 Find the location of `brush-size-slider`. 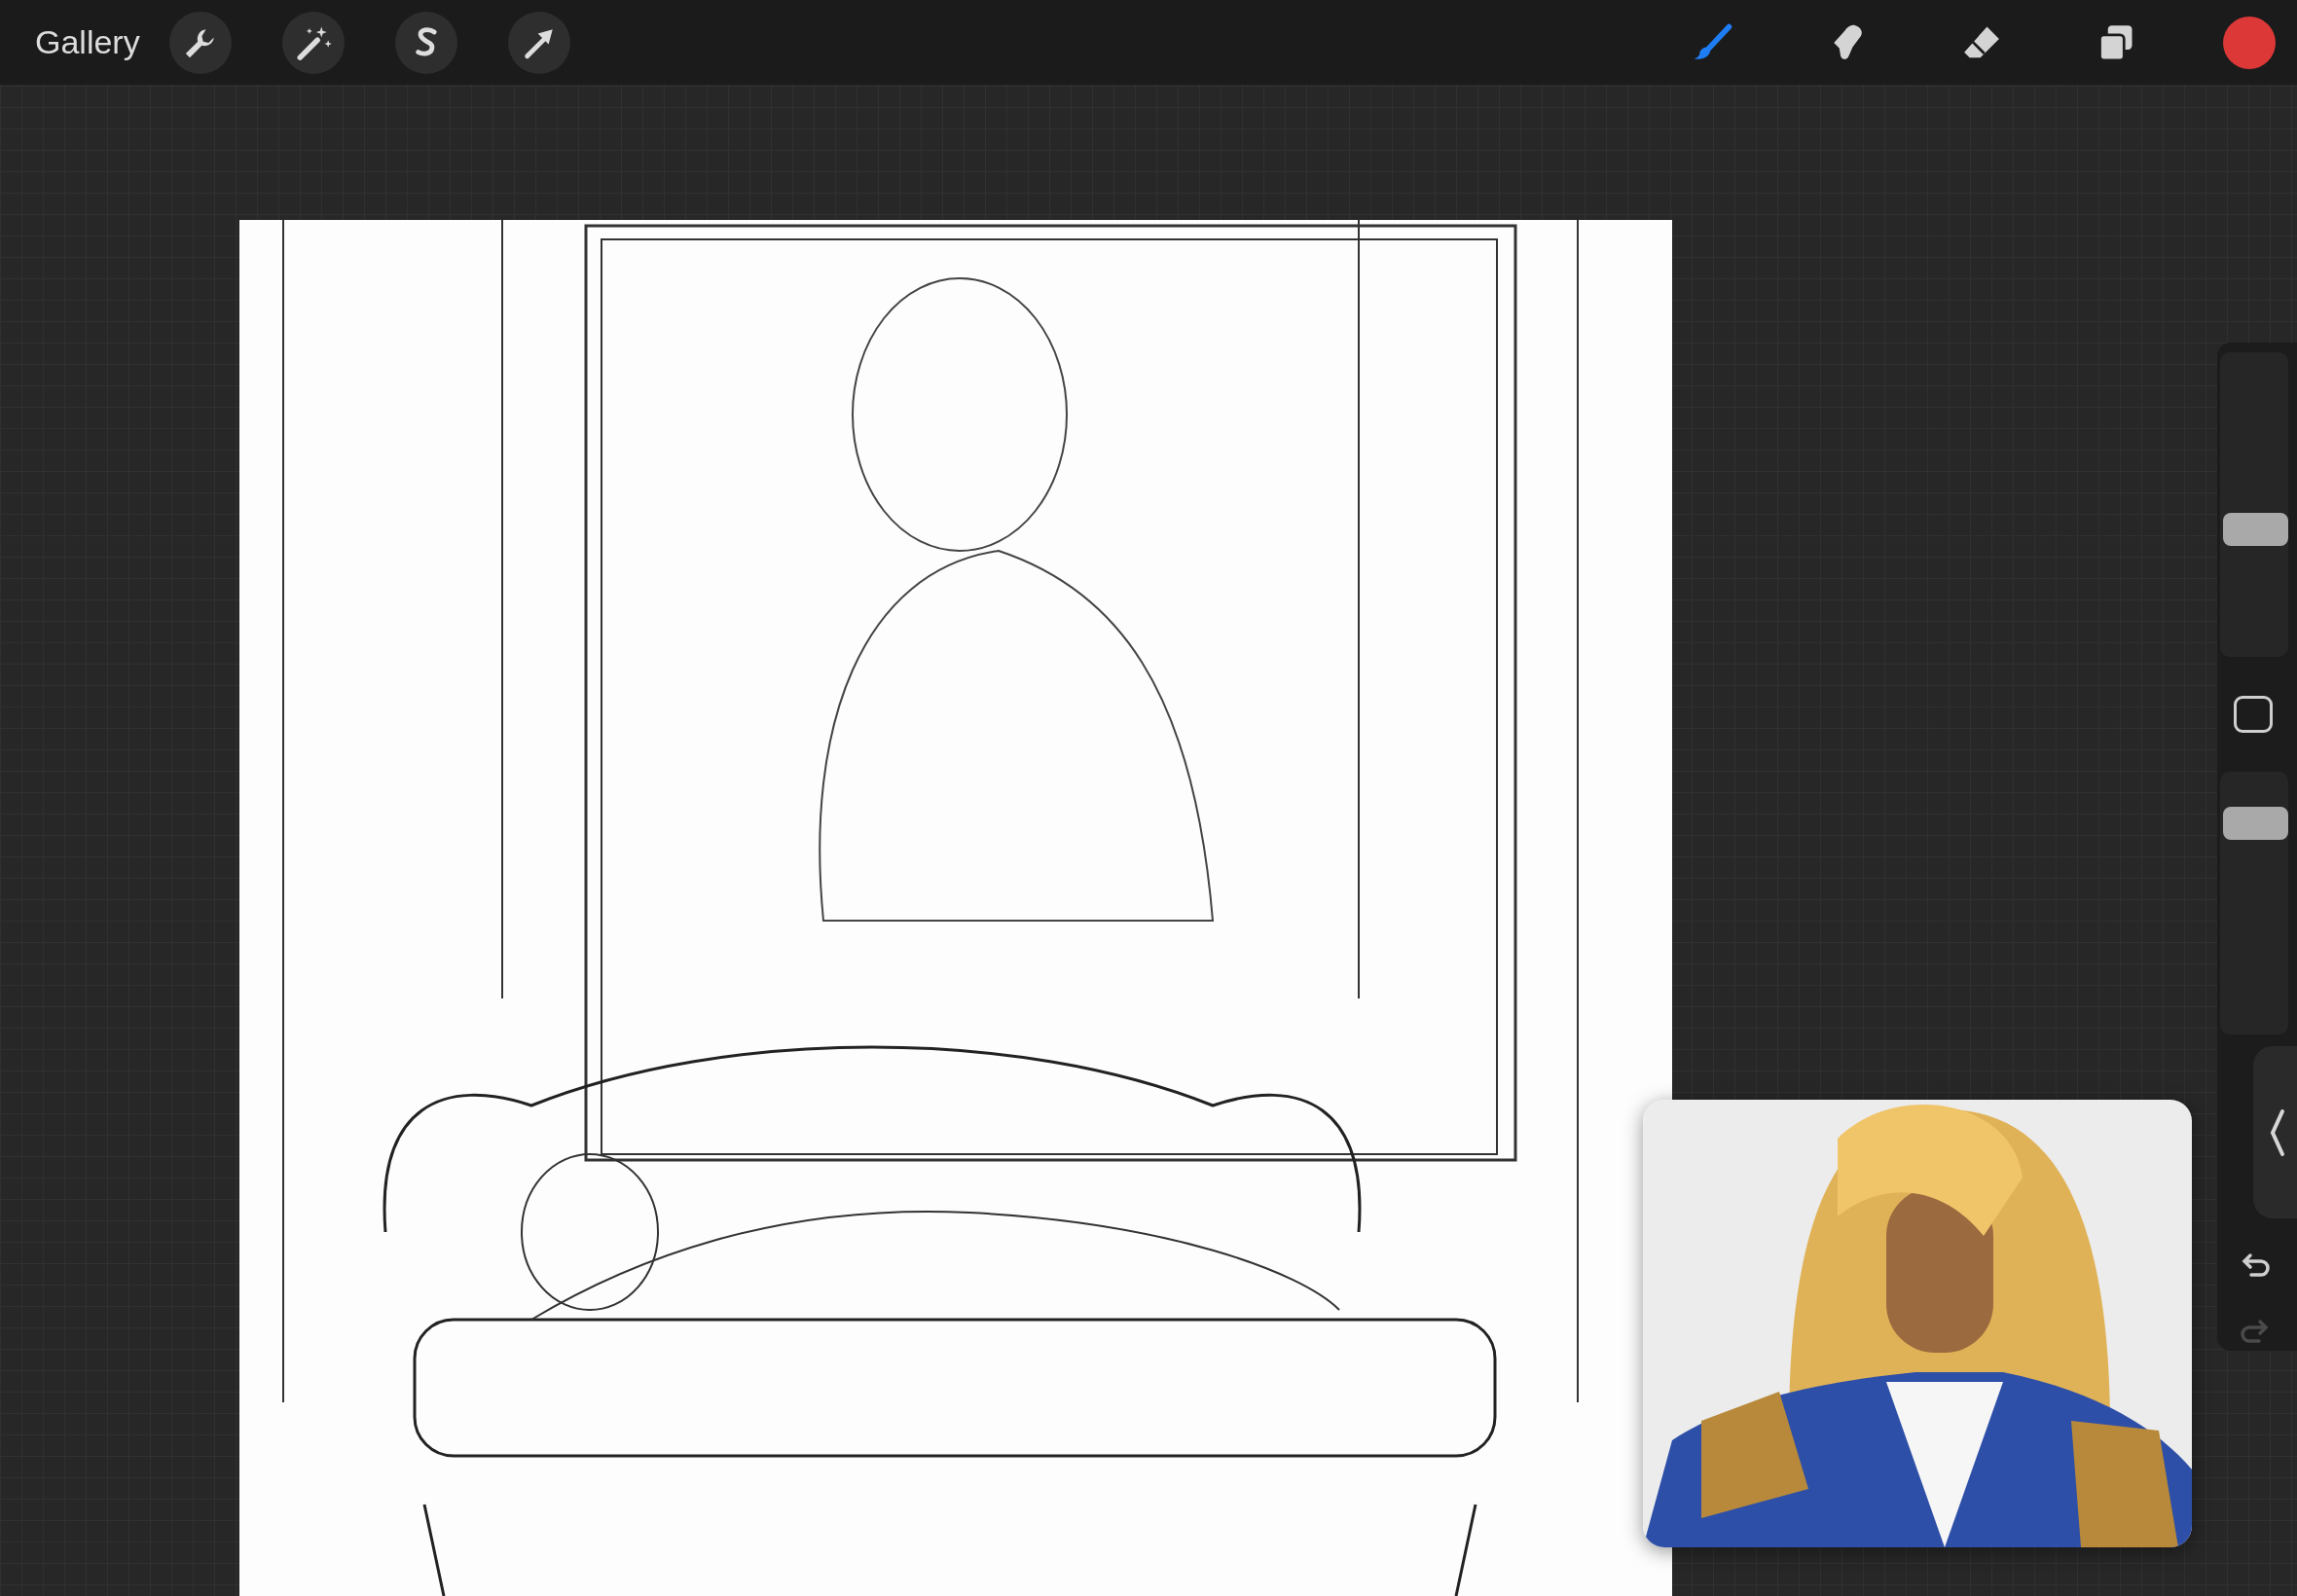

brush-size-slider is located at coordinates (2254, 505).